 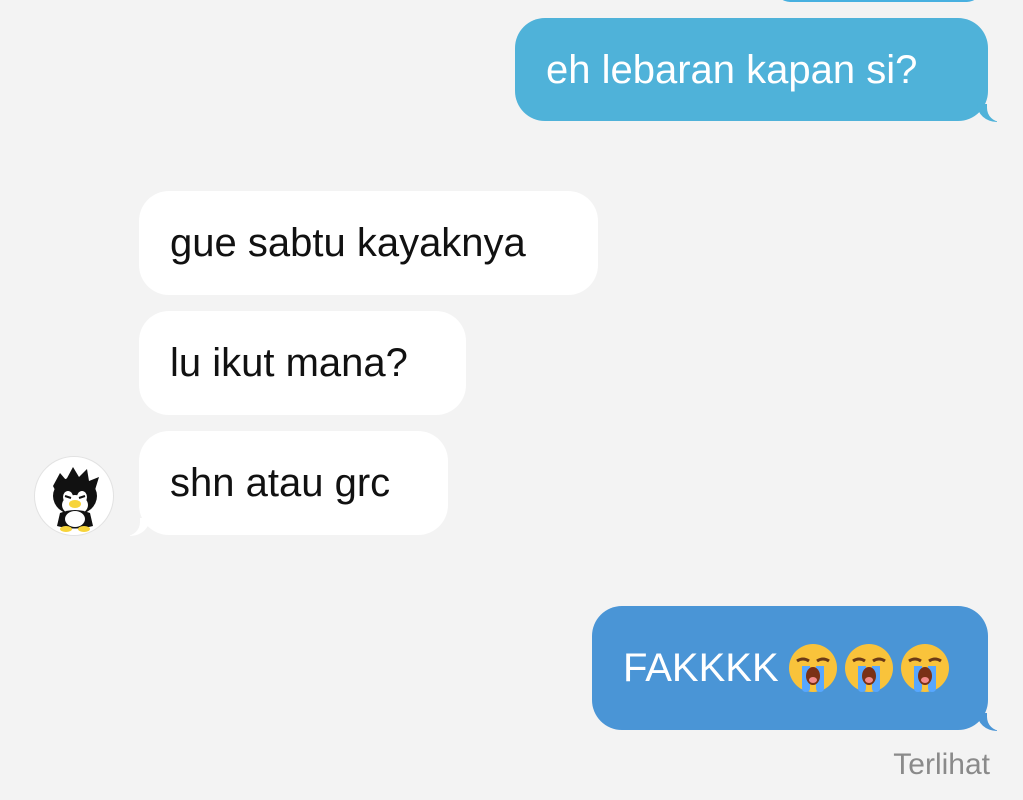 I want to click on message-text: shn atau grc, so click(x=280, y=483).